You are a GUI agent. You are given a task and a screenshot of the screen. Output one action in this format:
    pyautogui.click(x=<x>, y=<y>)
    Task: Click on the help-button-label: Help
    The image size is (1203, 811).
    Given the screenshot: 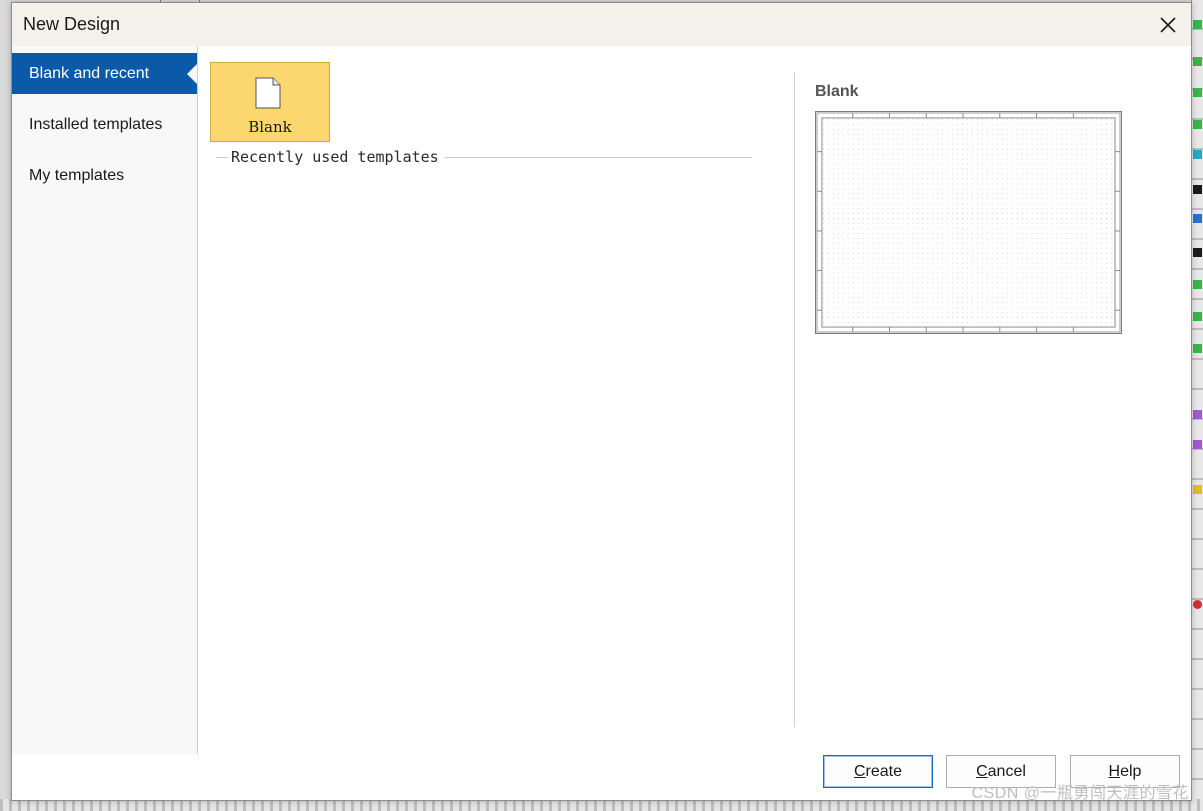 What is the action you would take?
    pyautogui.click(x=1125, y=772)
    